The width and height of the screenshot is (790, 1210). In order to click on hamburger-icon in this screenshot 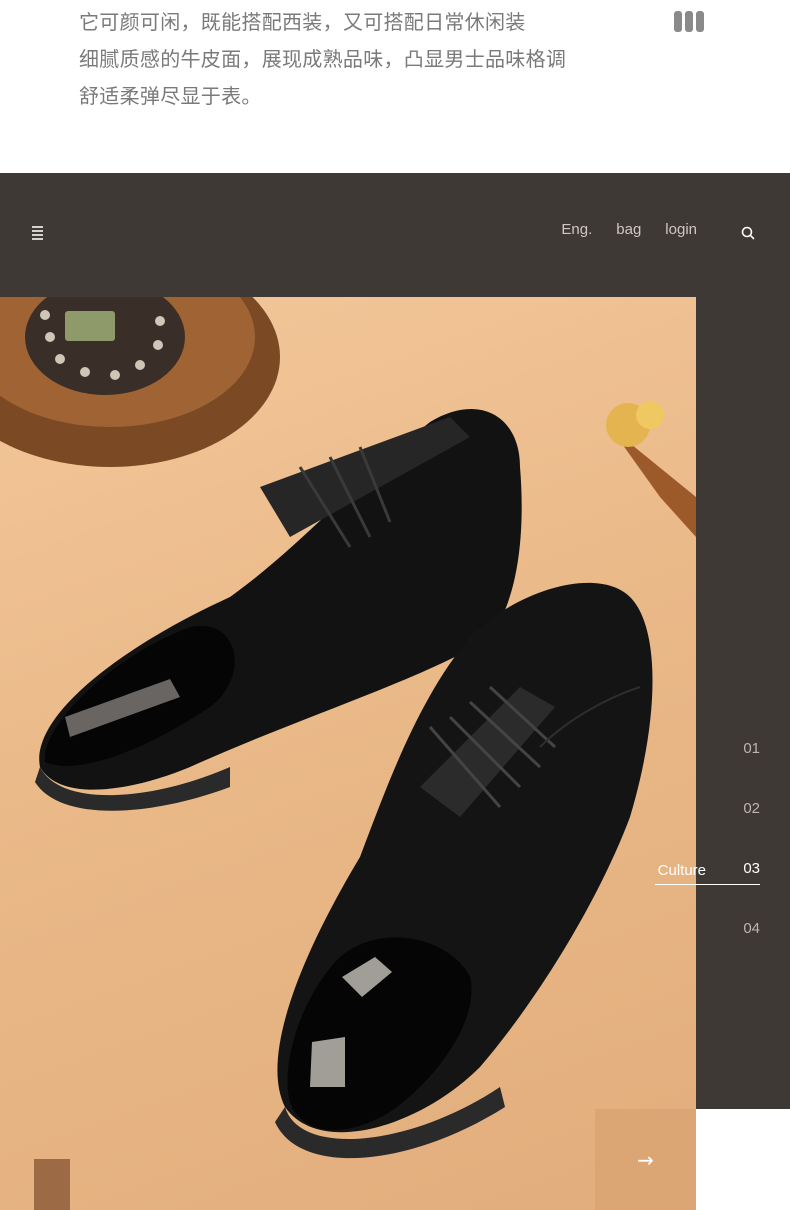, I will do `click(37, 233)`.